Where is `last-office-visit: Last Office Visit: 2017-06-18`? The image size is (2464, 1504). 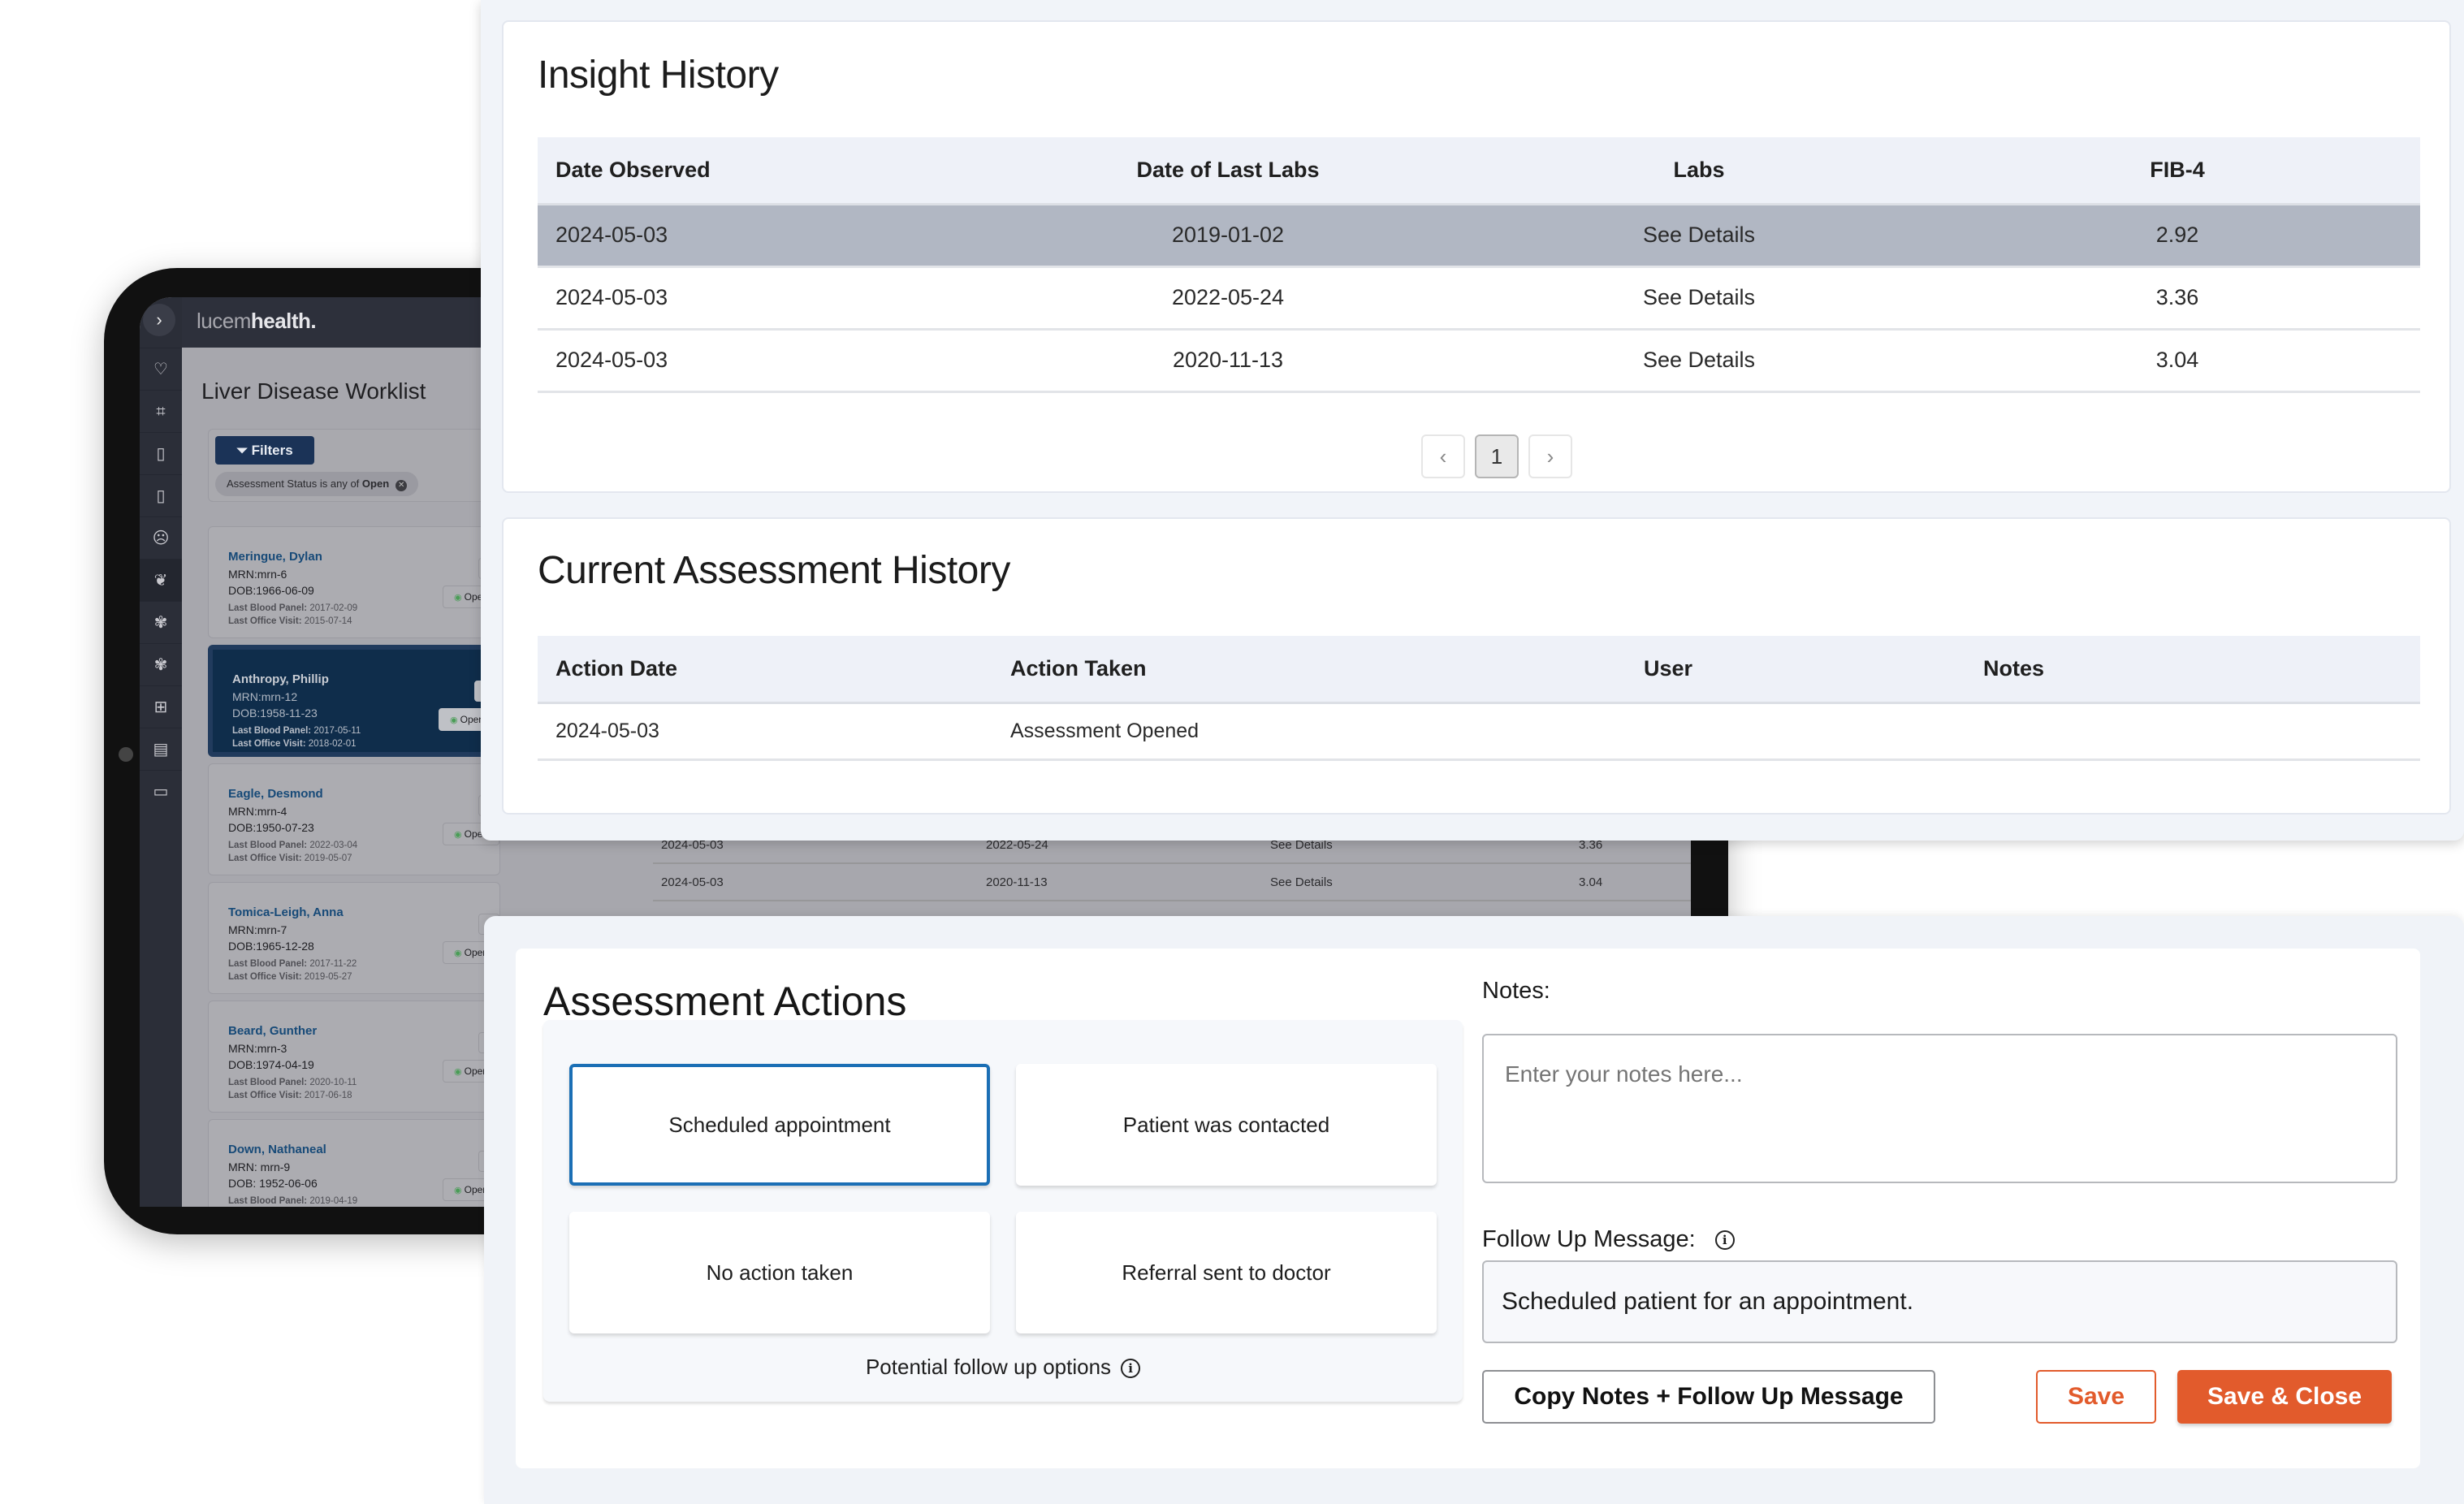
last-office-visit: Last Office Visit: 2017-06-18 is located at coordinates (290, 1095).